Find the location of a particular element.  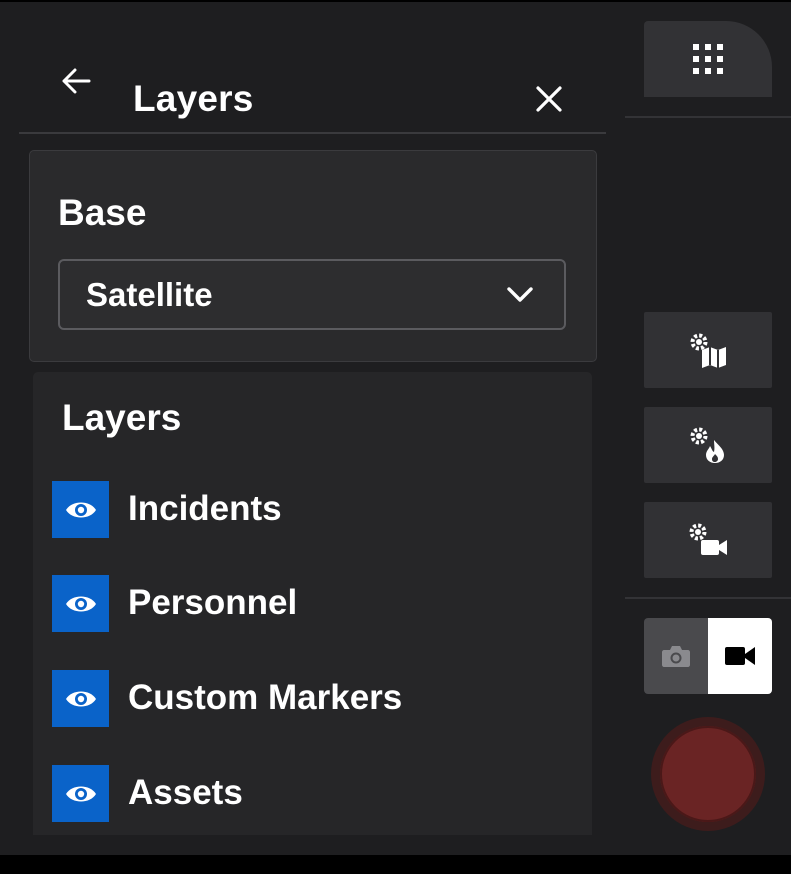

photo-mode-button is located at coordinates (676, 656).